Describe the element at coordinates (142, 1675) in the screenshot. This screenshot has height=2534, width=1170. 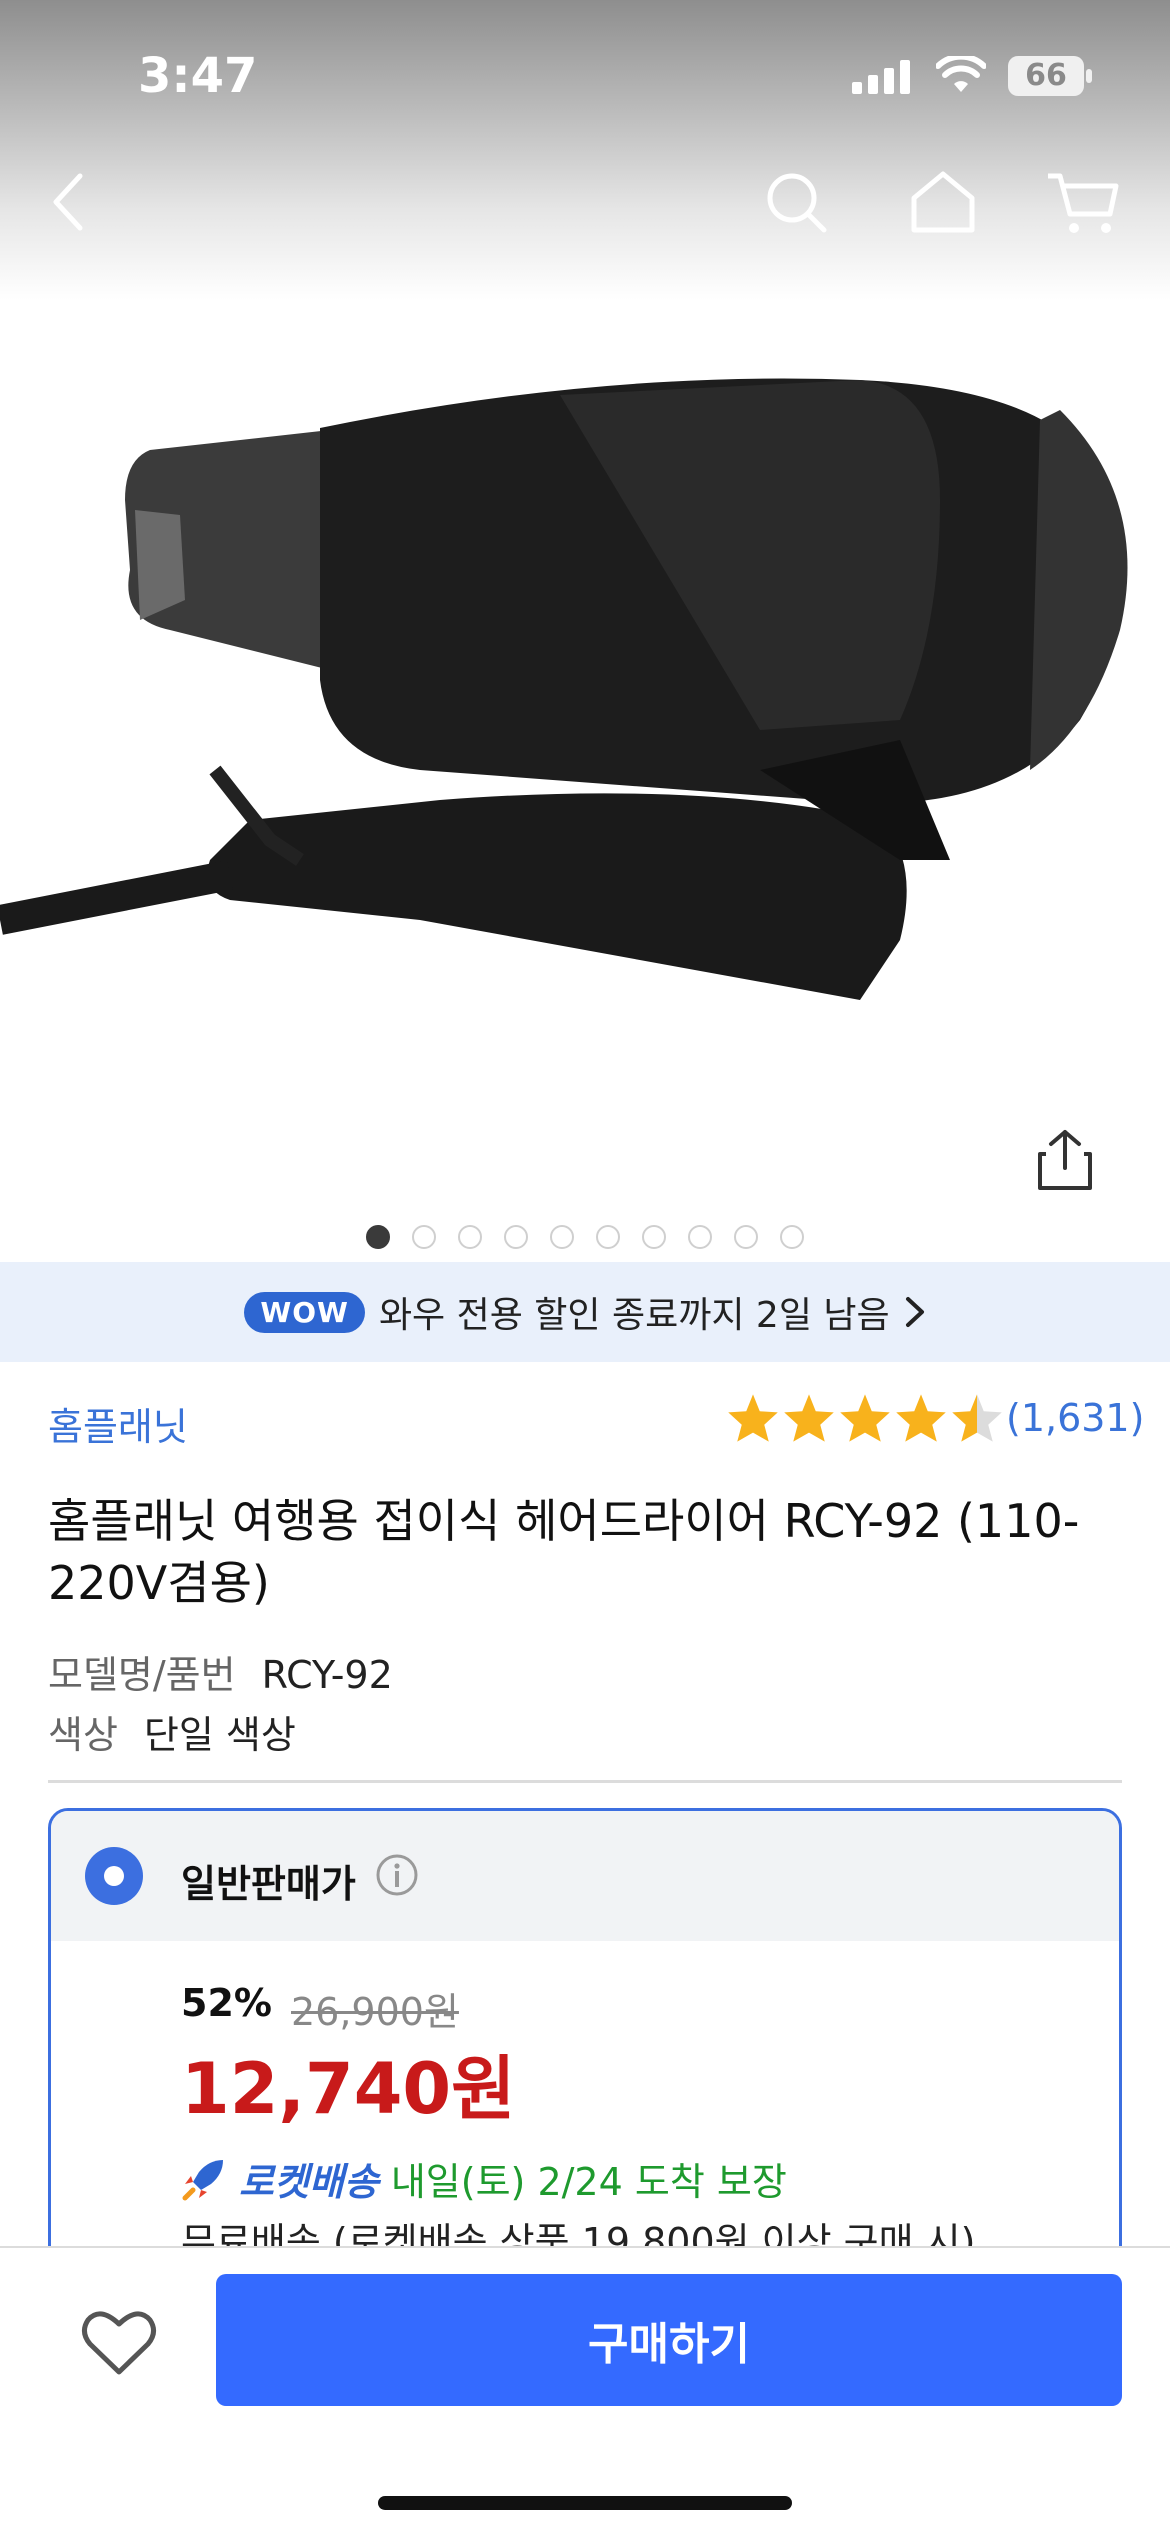
I see `spec-label: 모델명/품번` at that location.